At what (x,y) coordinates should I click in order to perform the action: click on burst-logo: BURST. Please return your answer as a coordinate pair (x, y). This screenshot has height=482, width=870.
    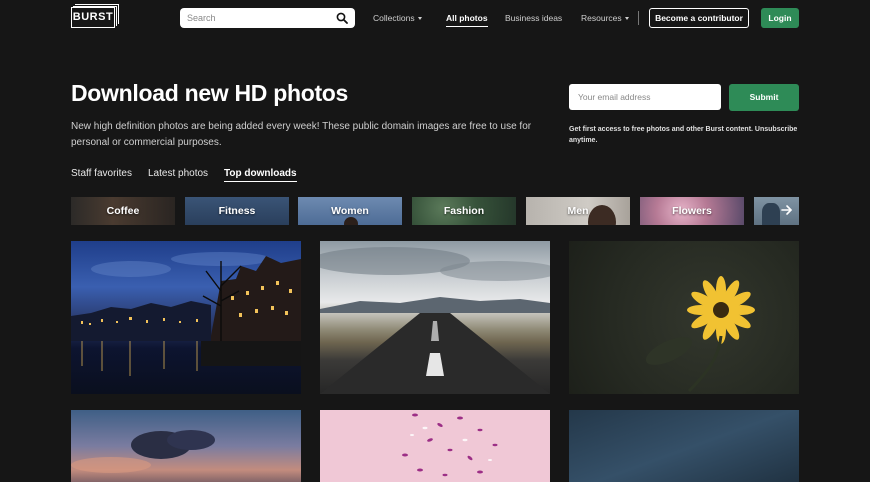
    Looking at the image, I should click on (95, 16).